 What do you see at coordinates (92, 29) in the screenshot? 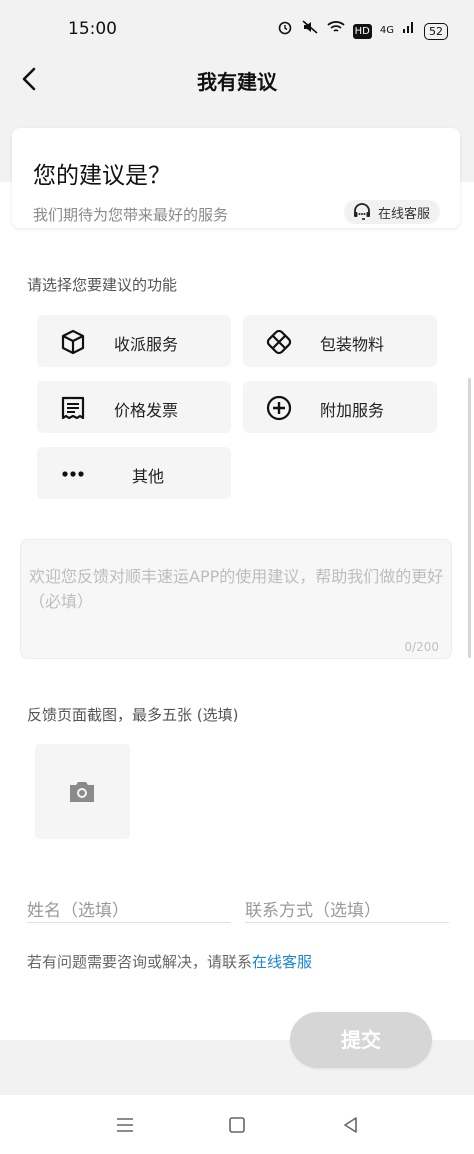
I see `status-time: 15:00` at bounding box center [92, 29].